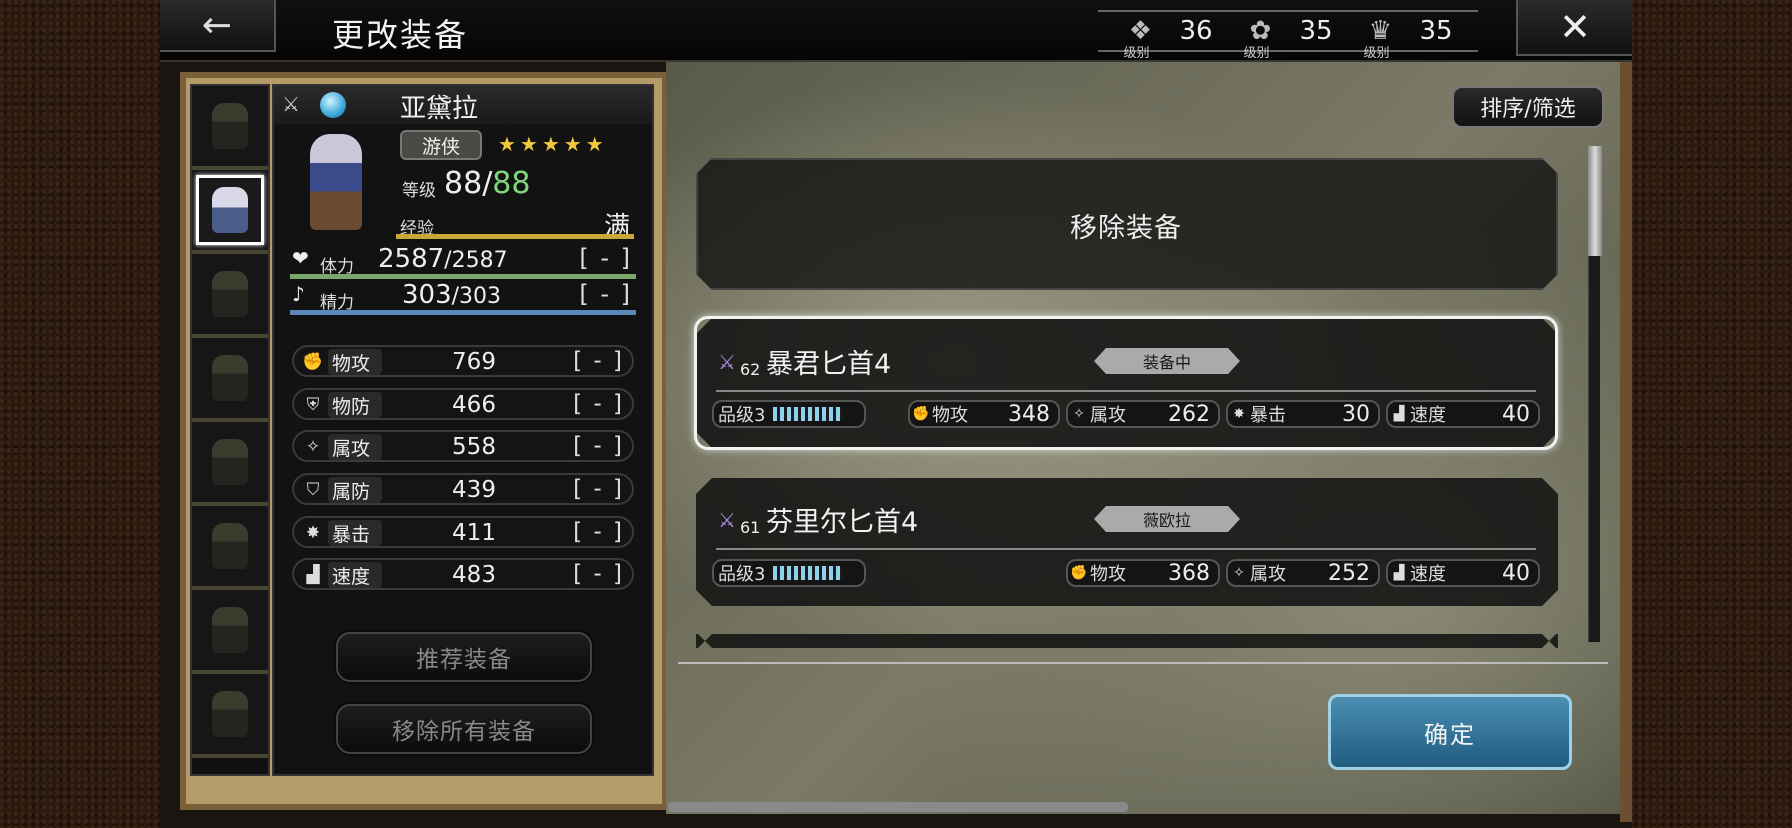 This screenshot has width=1792, height=828. Describe the element at coordinates (1528, 107) in the screenshot. I see `sort-filter-button: 排序/筛选` at that location.